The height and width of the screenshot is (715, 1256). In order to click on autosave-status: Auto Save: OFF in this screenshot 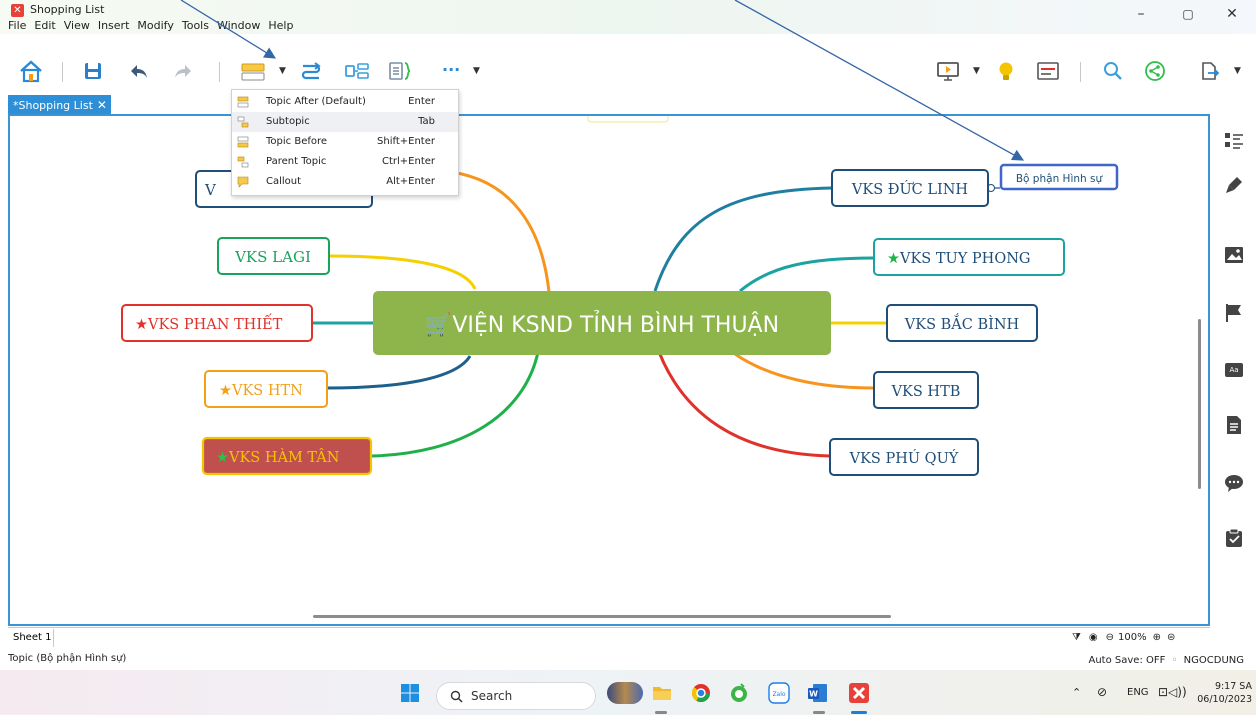, I will do `click(1127, 660)`.